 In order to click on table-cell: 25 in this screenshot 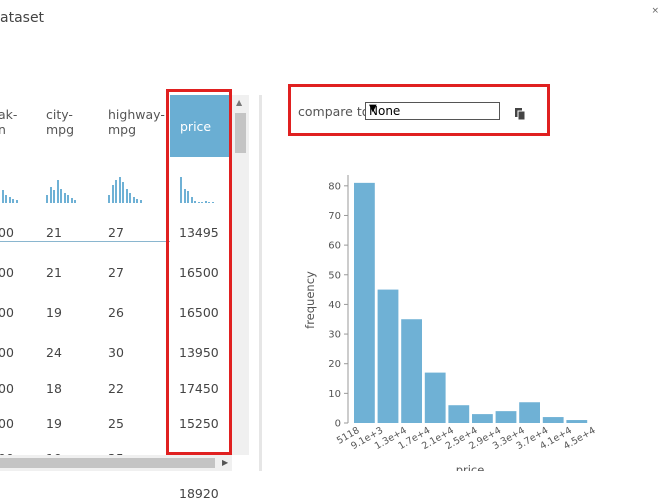, I will do `click(116, 423)`.